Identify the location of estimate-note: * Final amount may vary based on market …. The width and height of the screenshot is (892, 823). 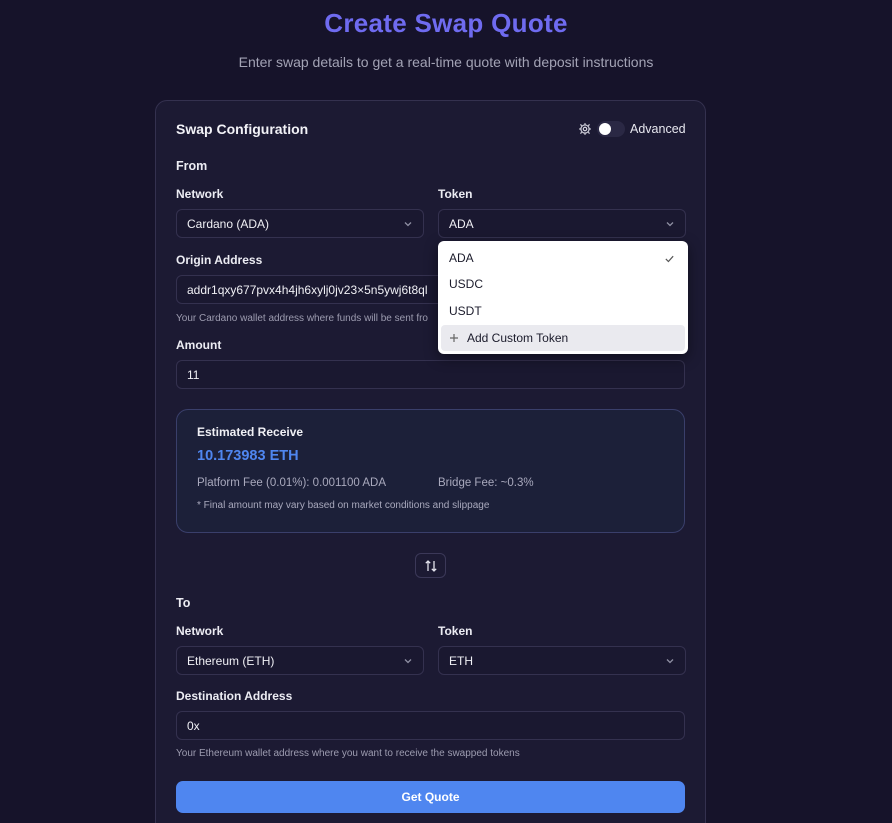
(343, 505).